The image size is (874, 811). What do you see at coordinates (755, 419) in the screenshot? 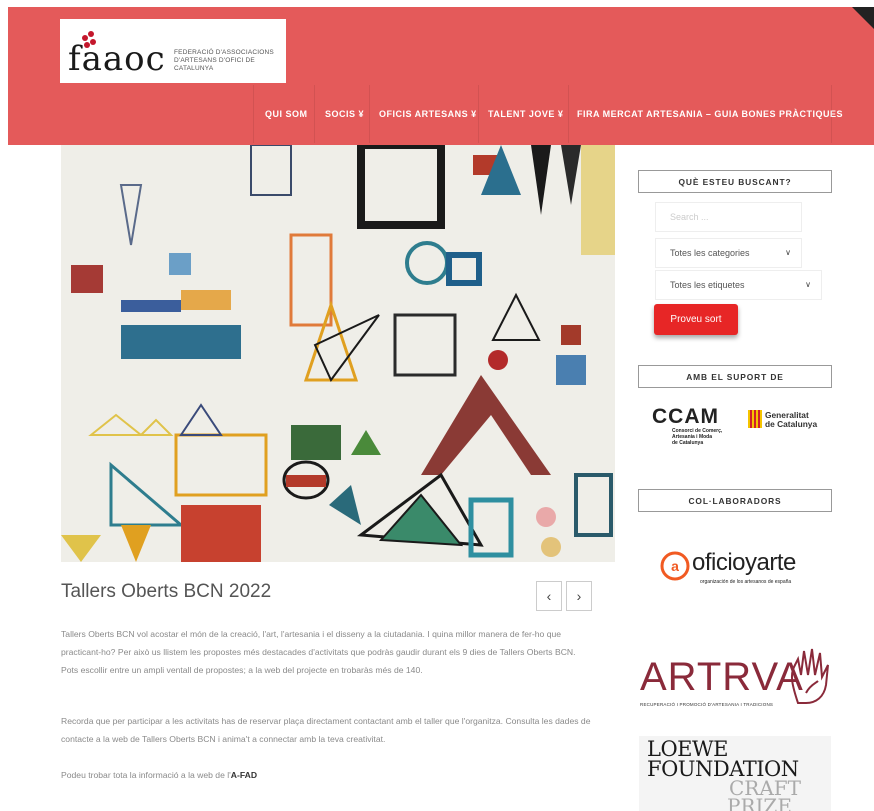
I see `senyera-icon` at bounding box center [755, 419].